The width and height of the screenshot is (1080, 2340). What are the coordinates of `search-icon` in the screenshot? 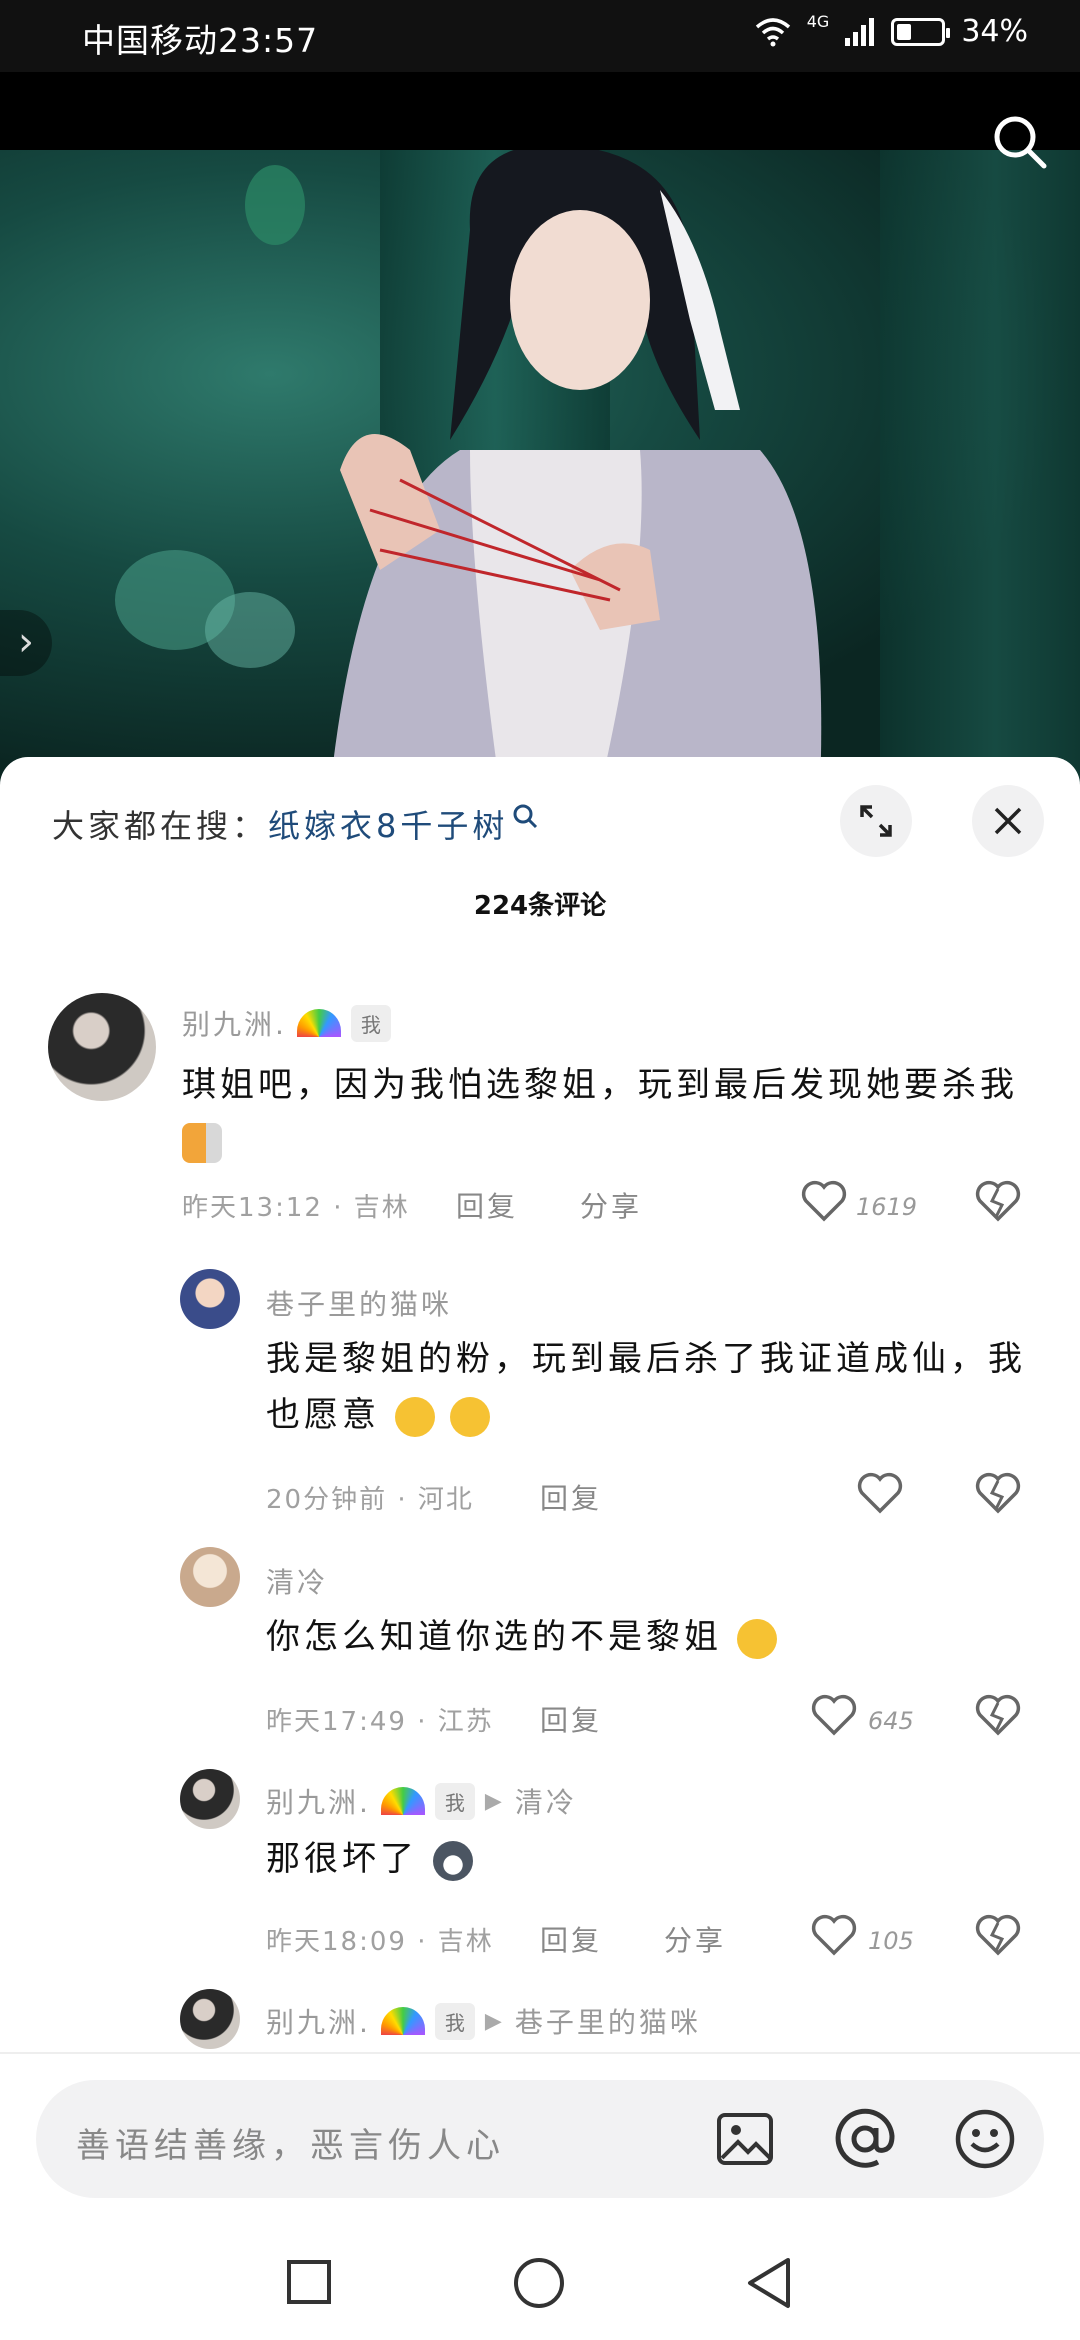 It's located at (1020, 142).